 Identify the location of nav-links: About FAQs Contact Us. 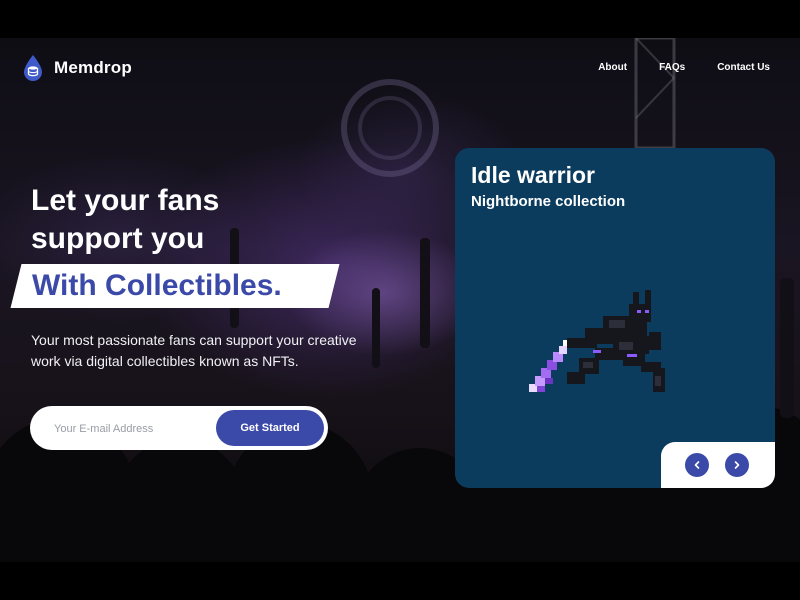
(668, 67).